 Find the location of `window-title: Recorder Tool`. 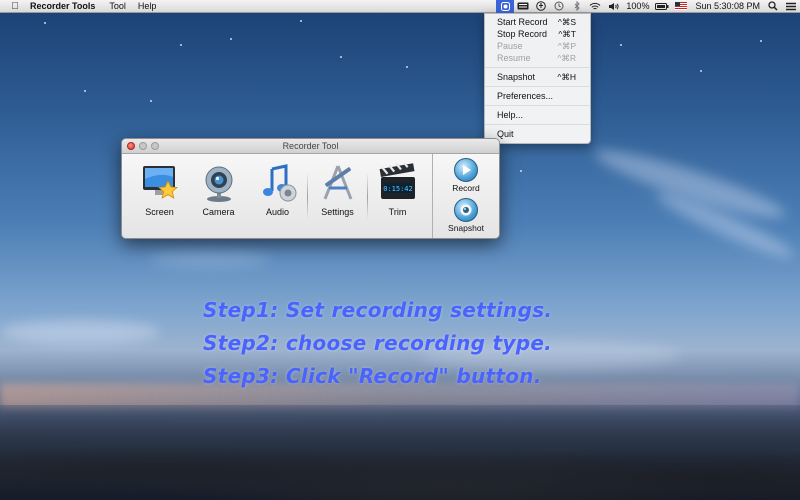

window-title: Recorder Tool is located at coordinates (310, 146).